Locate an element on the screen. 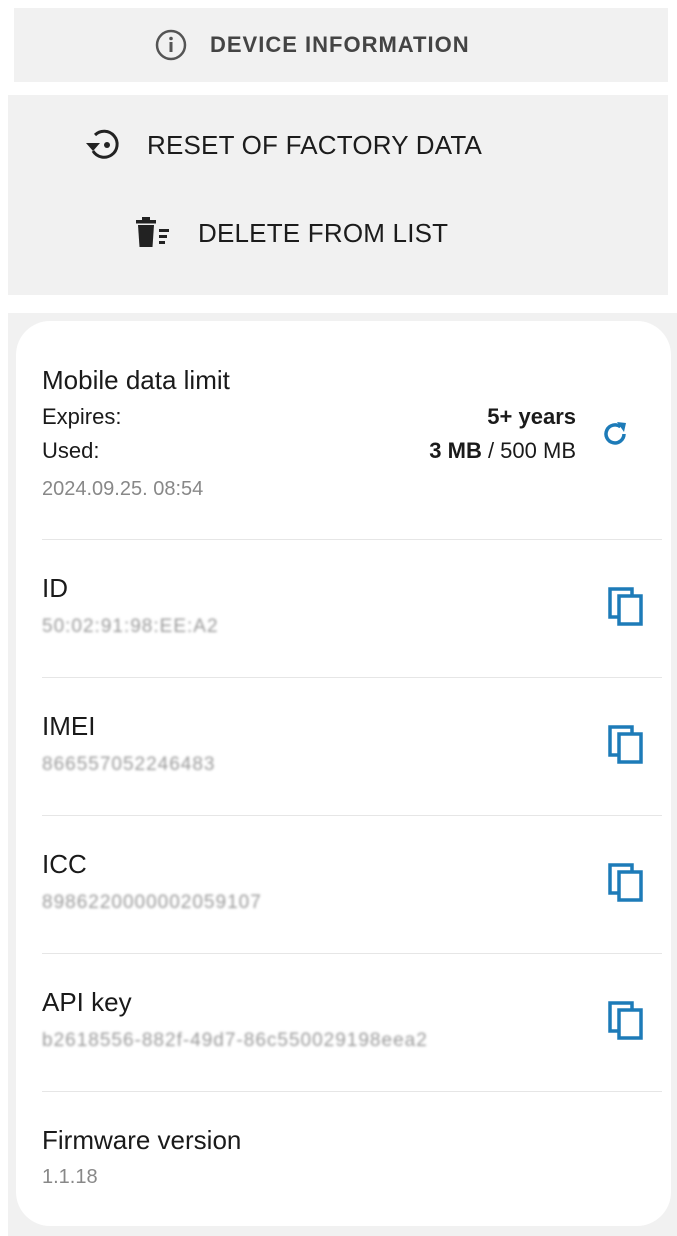 The width and height of the screenshot is (677, 1236). imei-value: 866557052246483 is located at coordinates (129, 764).